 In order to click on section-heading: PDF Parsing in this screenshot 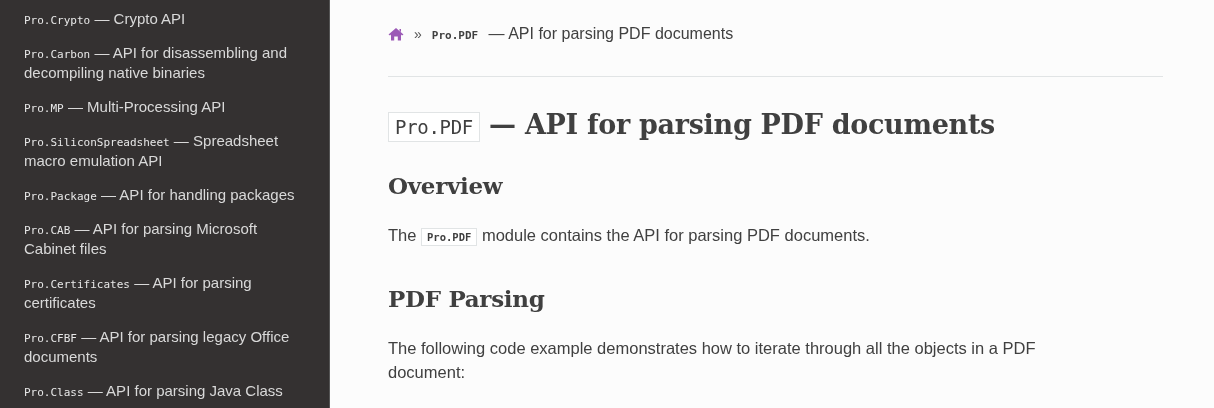, I will do `click(467, 298)`.